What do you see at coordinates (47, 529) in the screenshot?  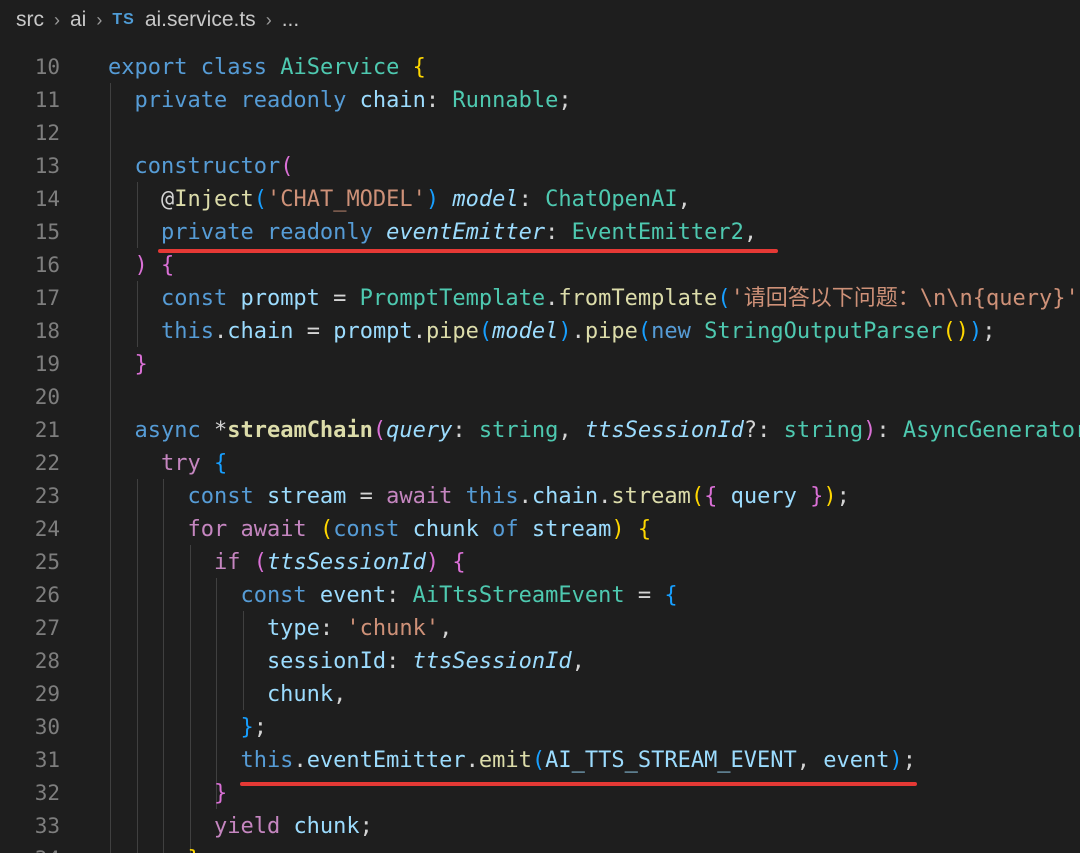 I see `line-number: 24` at bounding box center [47, 529].